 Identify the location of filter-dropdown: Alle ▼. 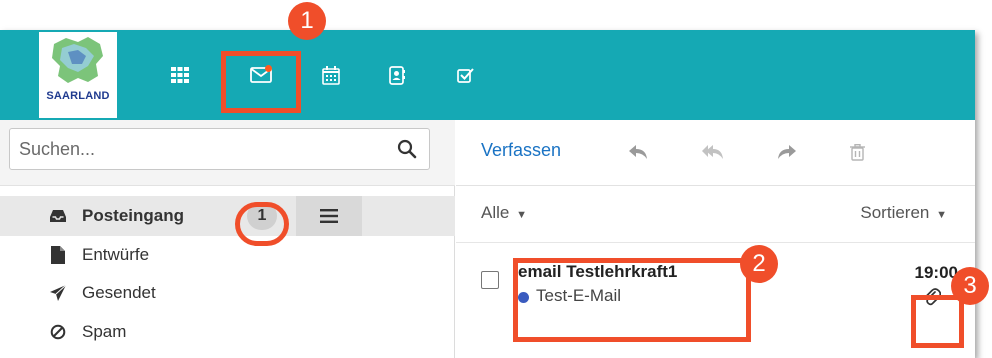
(504, 213).